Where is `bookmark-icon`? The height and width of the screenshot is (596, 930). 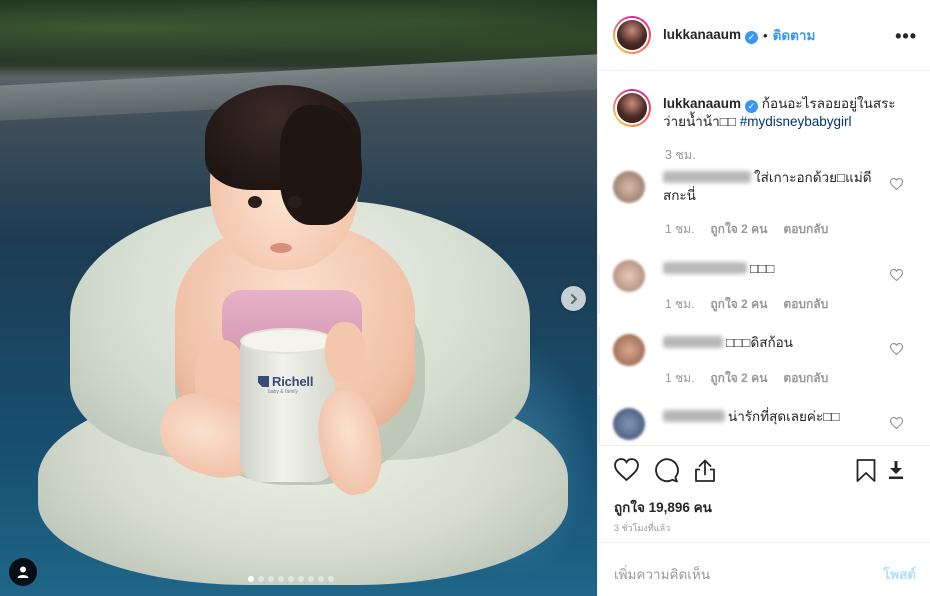
bookmark-icon is located at coordinates (866, 470).